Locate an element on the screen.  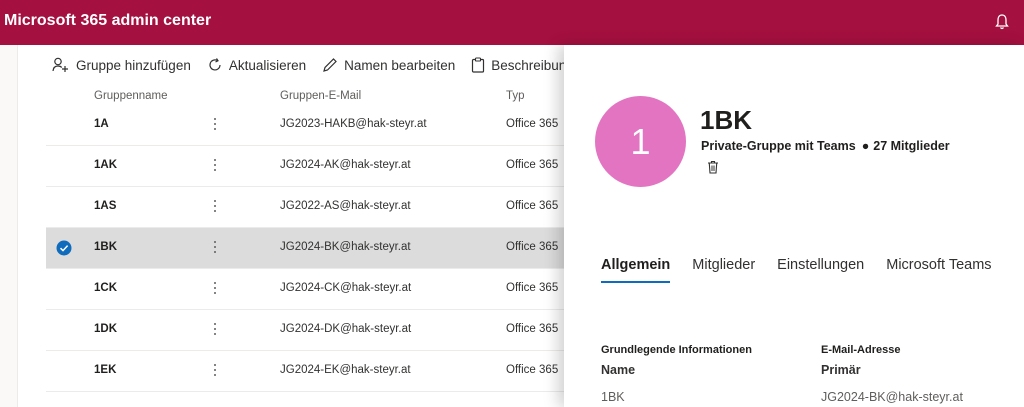
table-row-selected: 1BK JG2024-BK@hak-steyr.at Office 365 is located at coordinates (305, 248).